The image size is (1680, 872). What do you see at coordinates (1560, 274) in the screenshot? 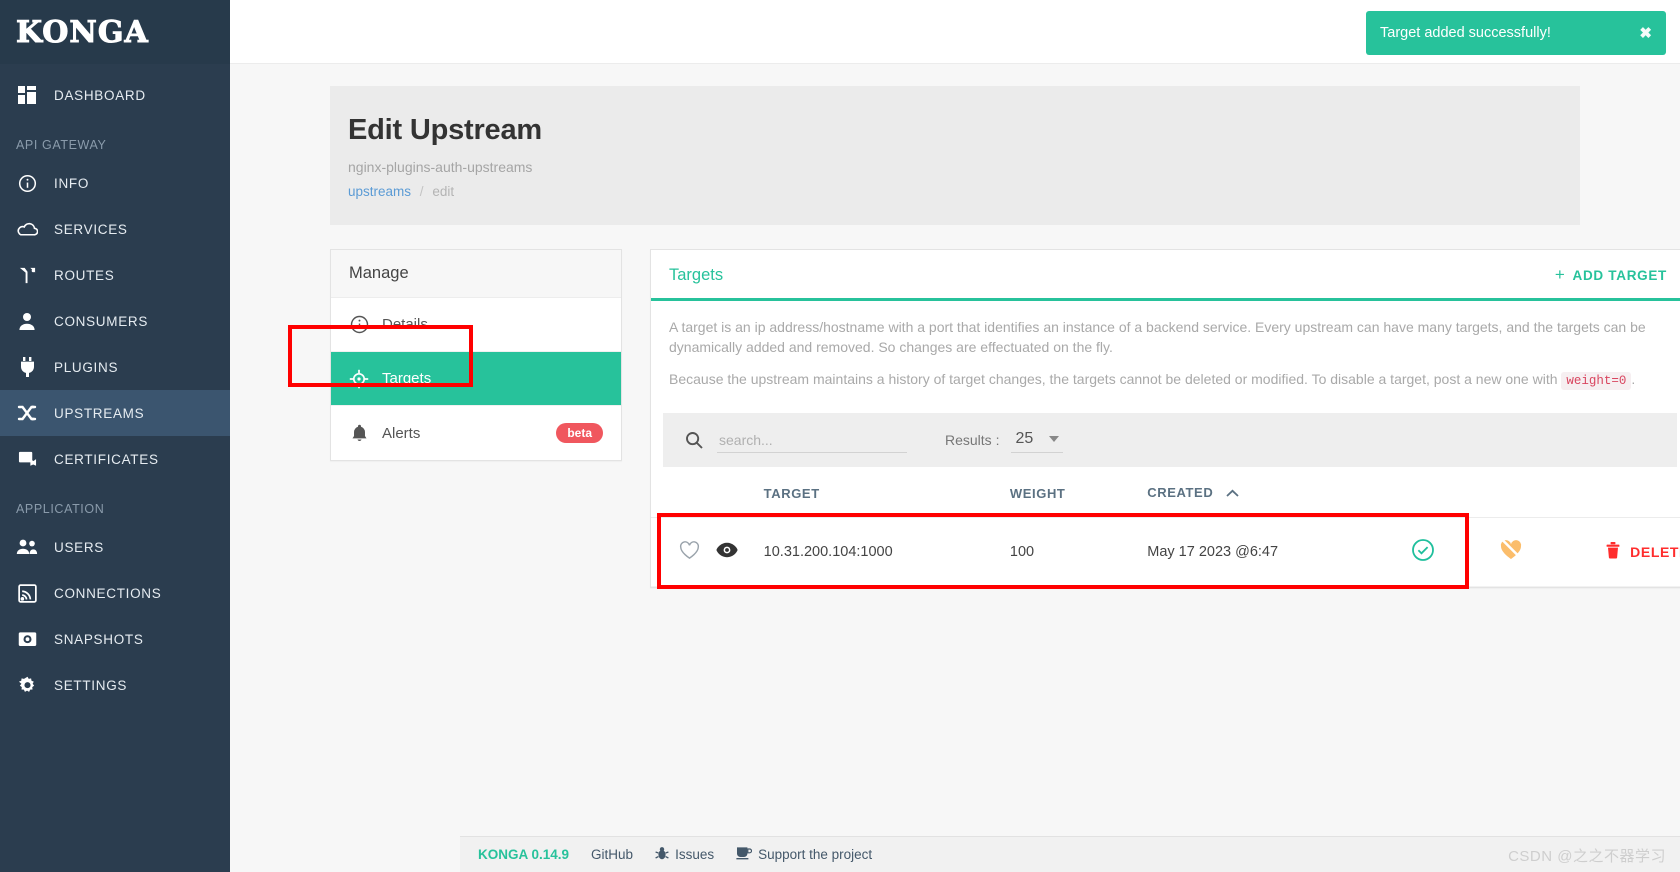
I see `plus-icon: +` at bounding box center [1560, 274].